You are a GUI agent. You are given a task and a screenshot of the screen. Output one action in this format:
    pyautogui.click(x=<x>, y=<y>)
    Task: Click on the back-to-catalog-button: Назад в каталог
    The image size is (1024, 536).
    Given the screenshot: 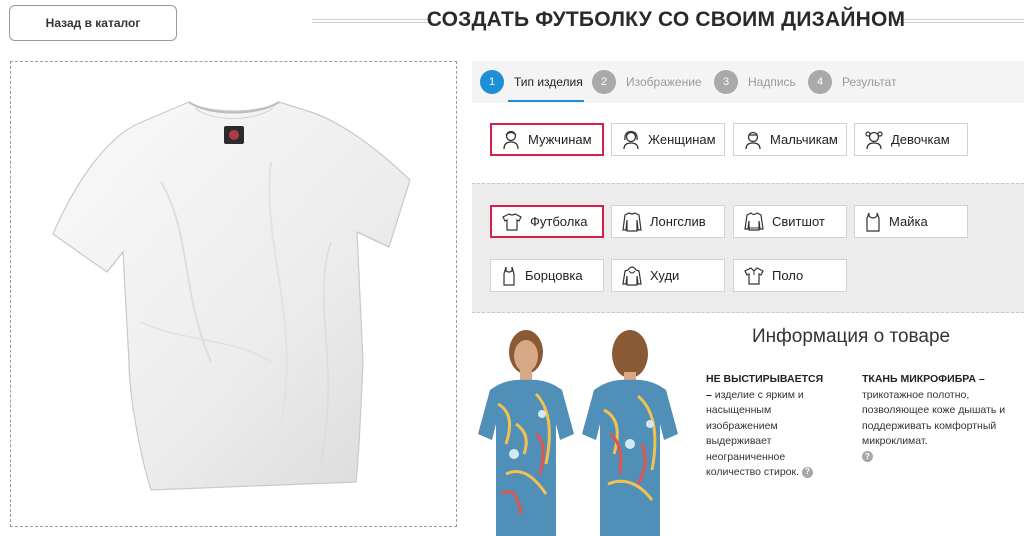 What is the action you would take?
    pyautogui.click(x=93, y=23)
    